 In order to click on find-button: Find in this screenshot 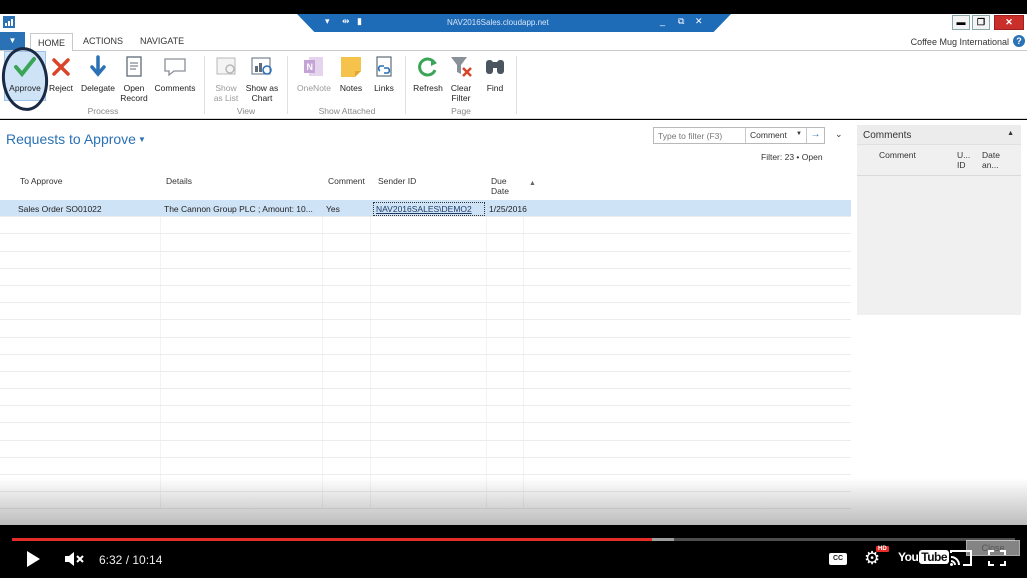, I will do `click(495, 73)`.